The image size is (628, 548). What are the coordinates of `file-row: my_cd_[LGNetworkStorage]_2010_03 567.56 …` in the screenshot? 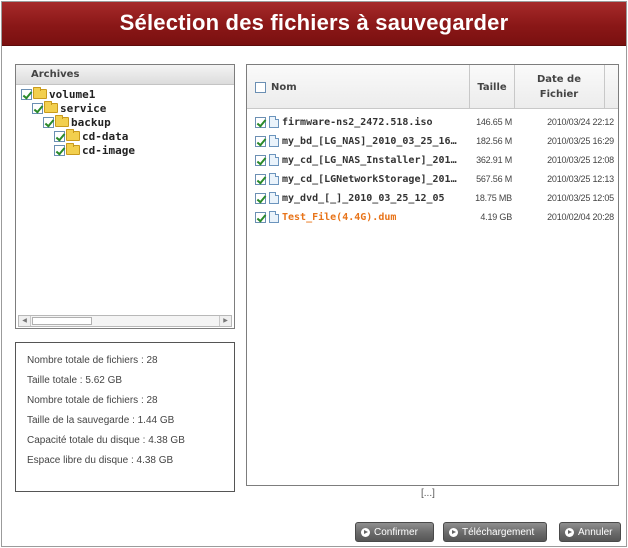 It's located at (436, 179).